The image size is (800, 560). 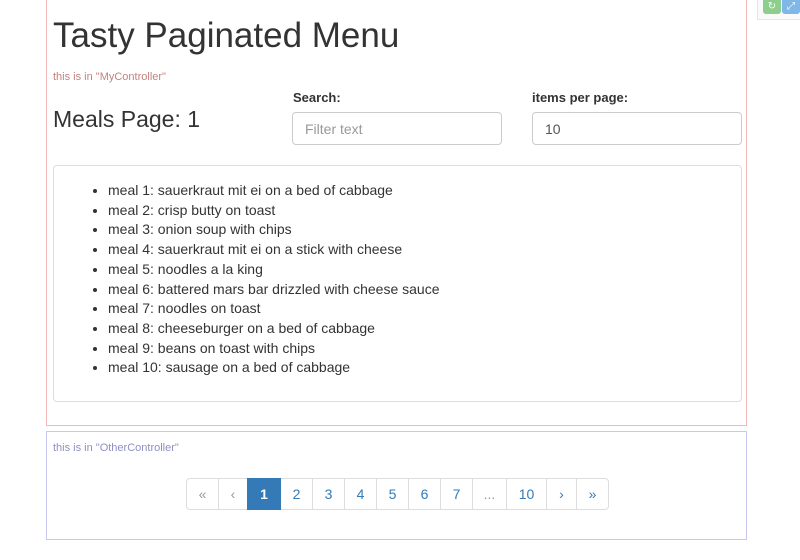 I want to click on corner-toolbar: ↻ ⤢, so click(x=778, y=10).